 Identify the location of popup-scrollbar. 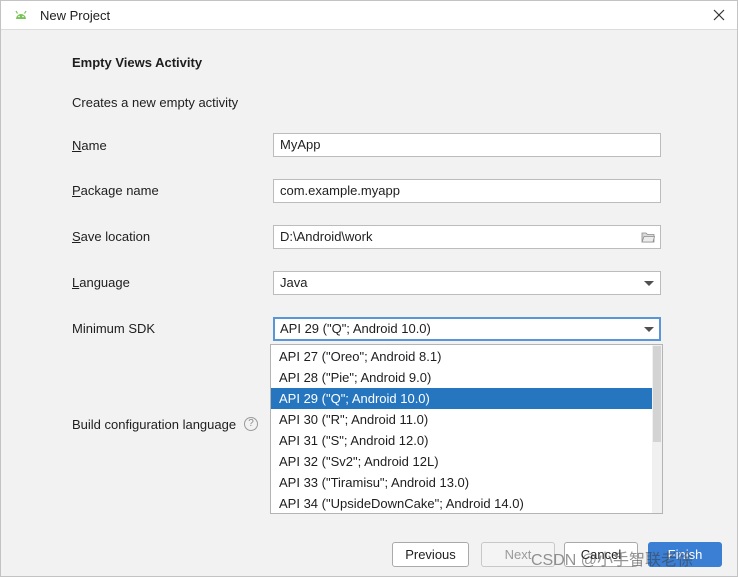
(657, 429).